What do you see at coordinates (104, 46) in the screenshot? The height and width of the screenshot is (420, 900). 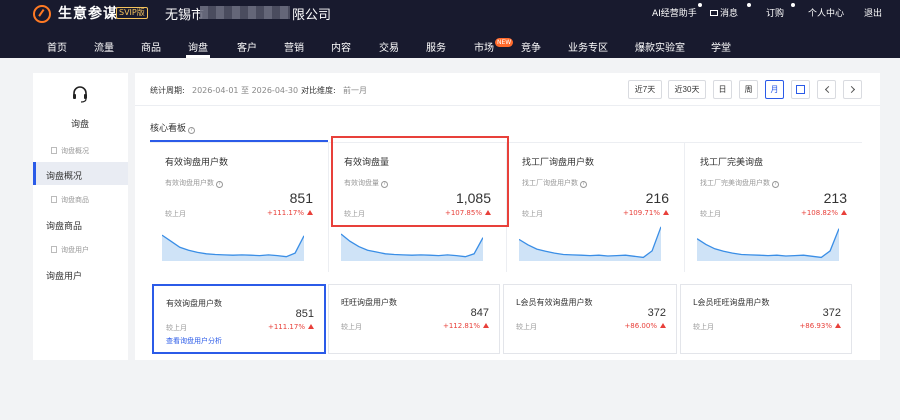 I see `nav-item-traffic: 流量` at bounding box center [104, 46].